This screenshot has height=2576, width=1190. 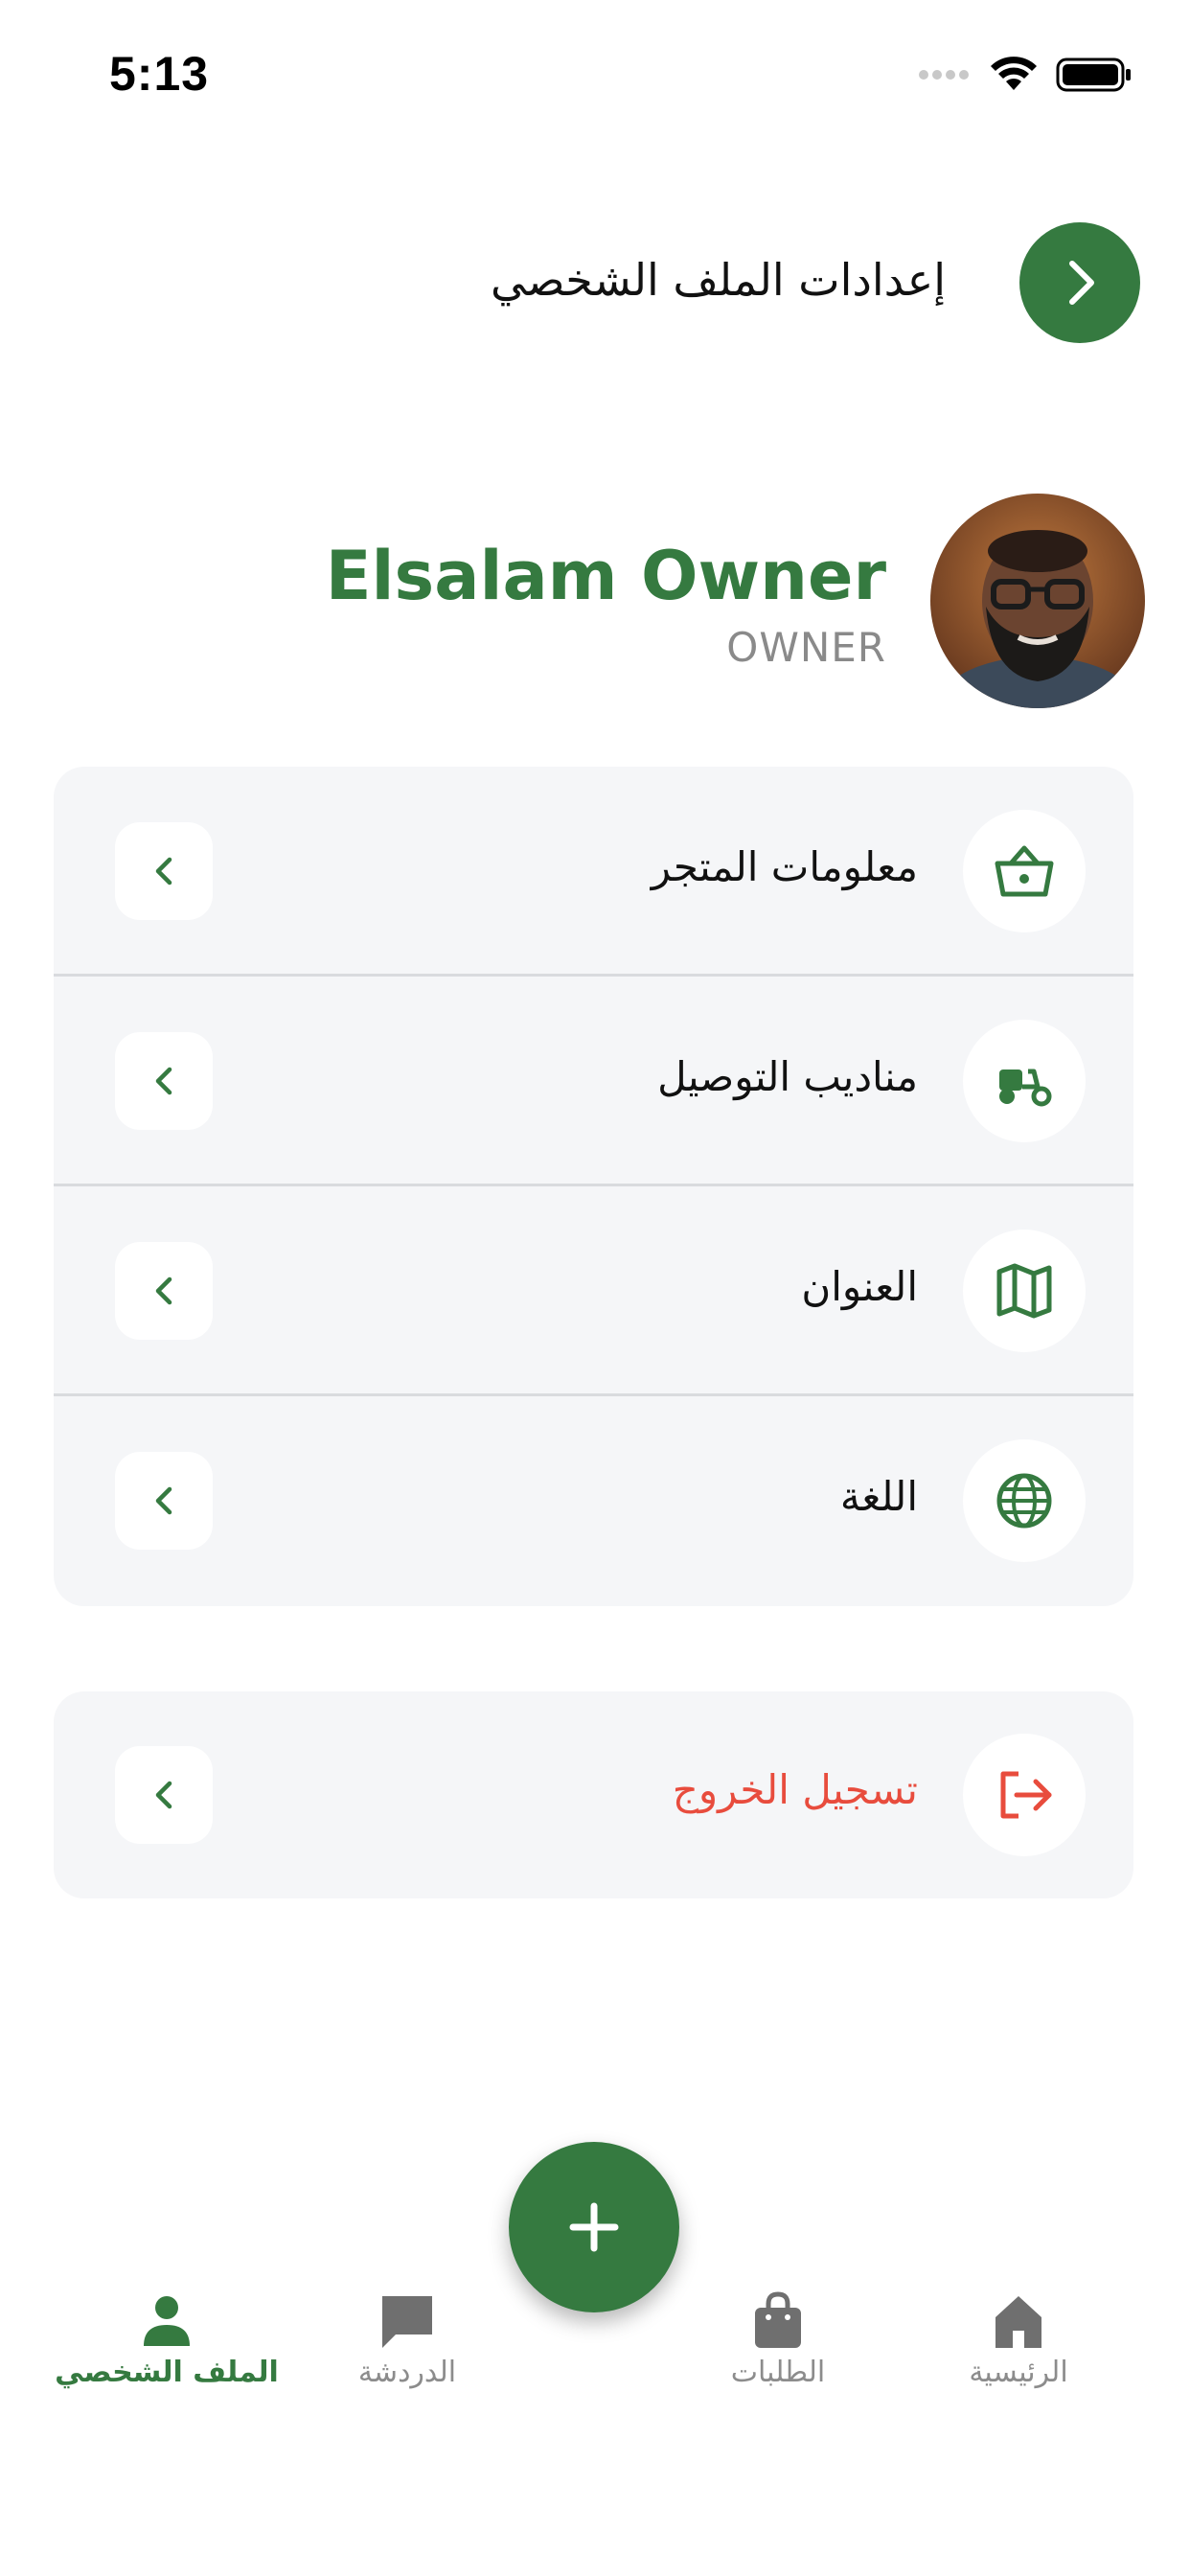 What do you see at coordinates (806, 647) in the screenshot?
I see `user-role: OWNER` at bounding box center [806, 647].